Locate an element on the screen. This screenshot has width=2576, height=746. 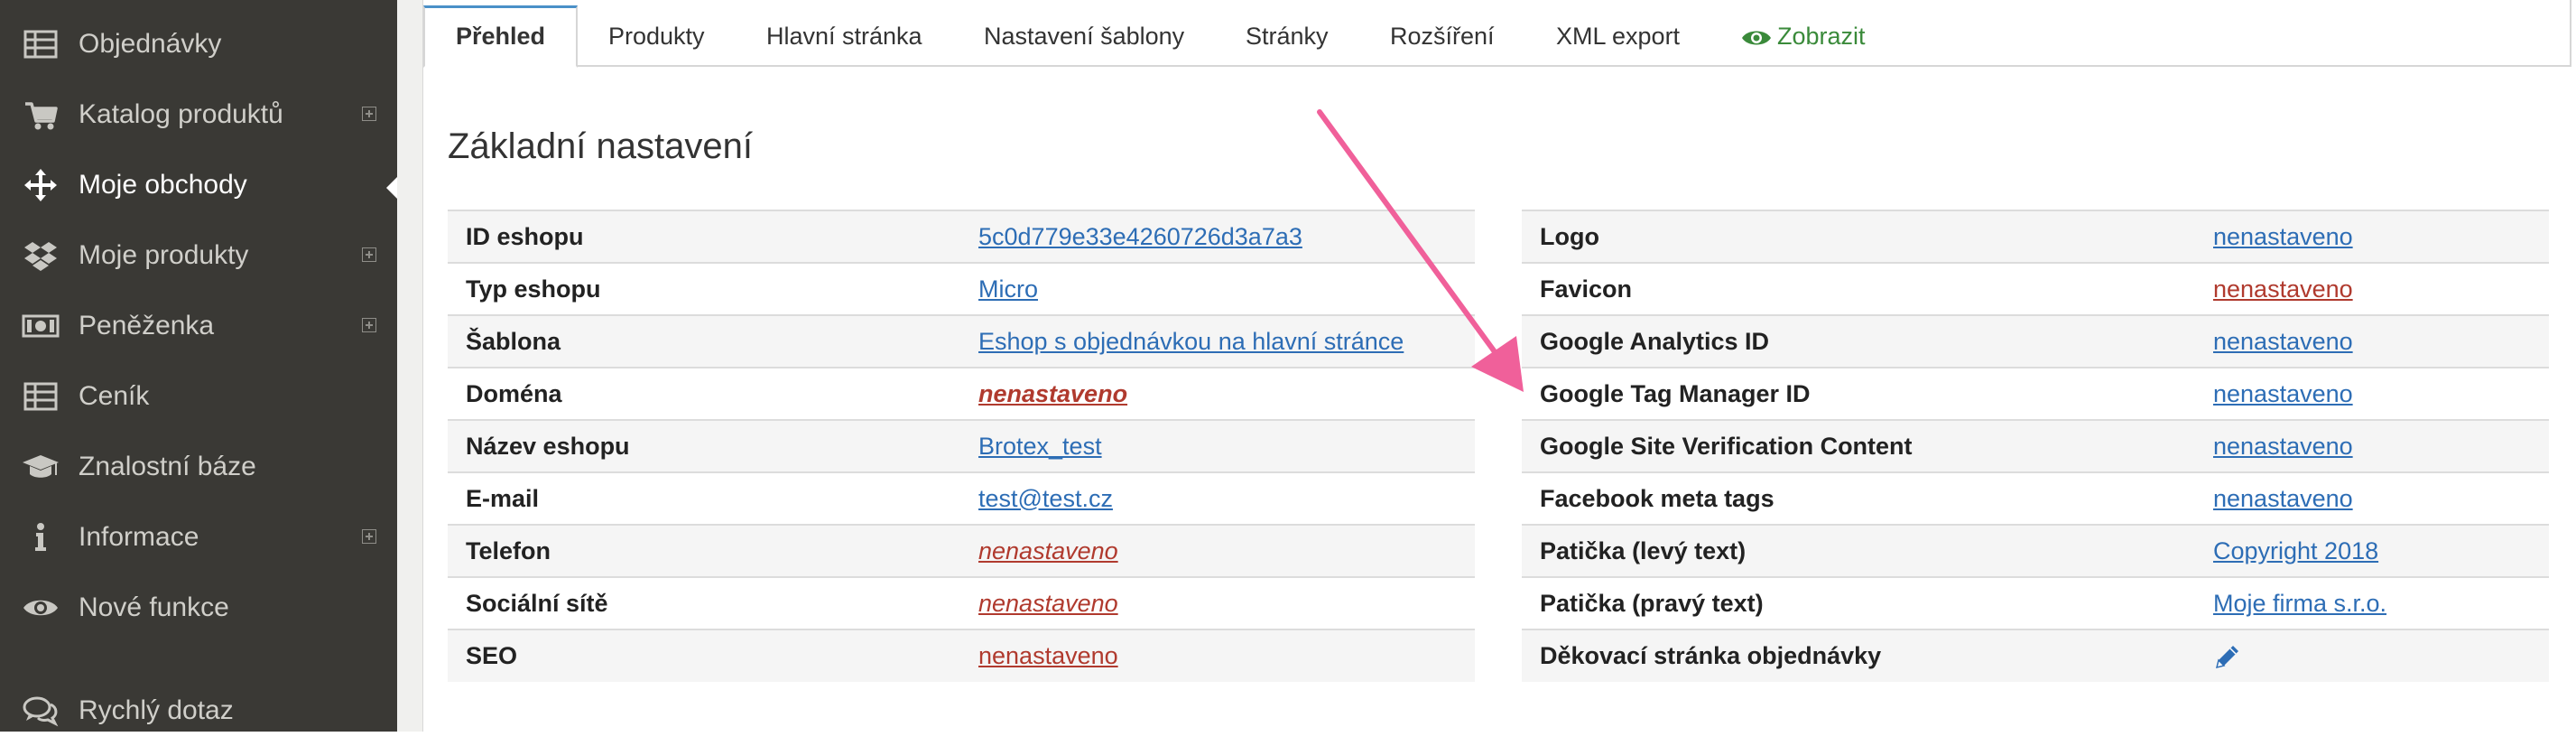
money-icon is located at coordinates (41, 326).